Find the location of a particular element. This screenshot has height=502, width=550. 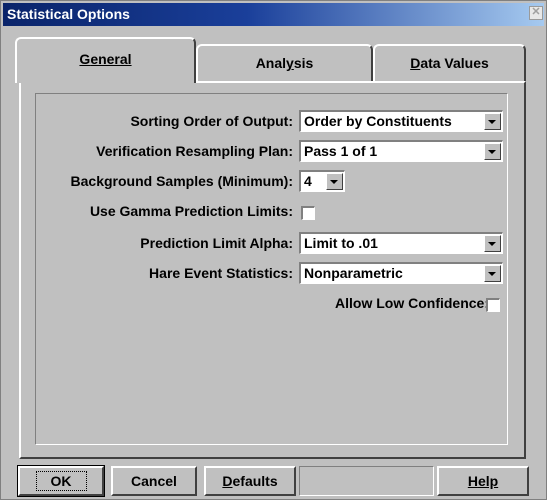

cancel-button: Cancel is located at coordinates (154, 481).